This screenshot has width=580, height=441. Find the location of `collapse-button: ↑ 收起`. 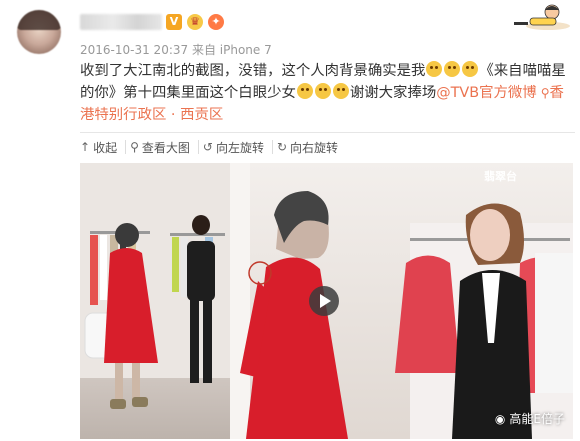

collapse-button: ↑ 收起 is located at coordinates (103, 147).